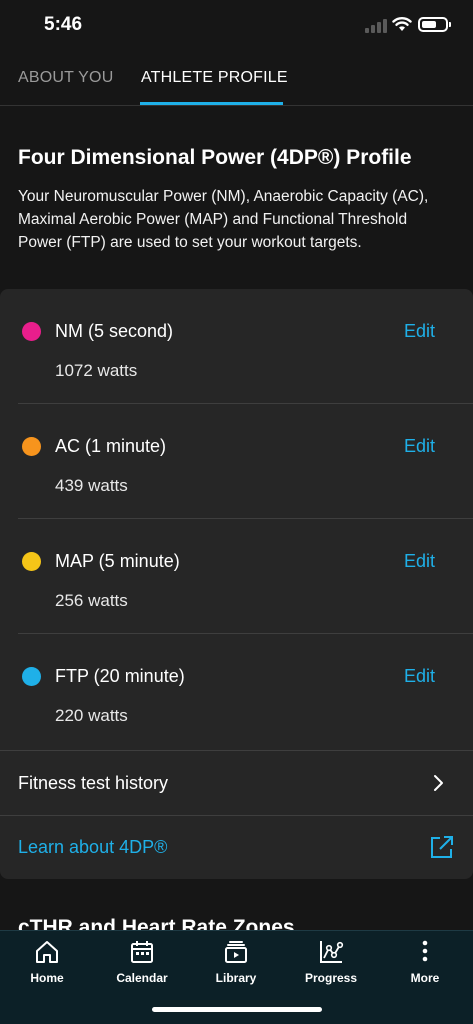 This screenshot has width=473, height=1024. Describe the element at coordinates (433, 24) in the screenshot. I see `battery-icon` at that location.